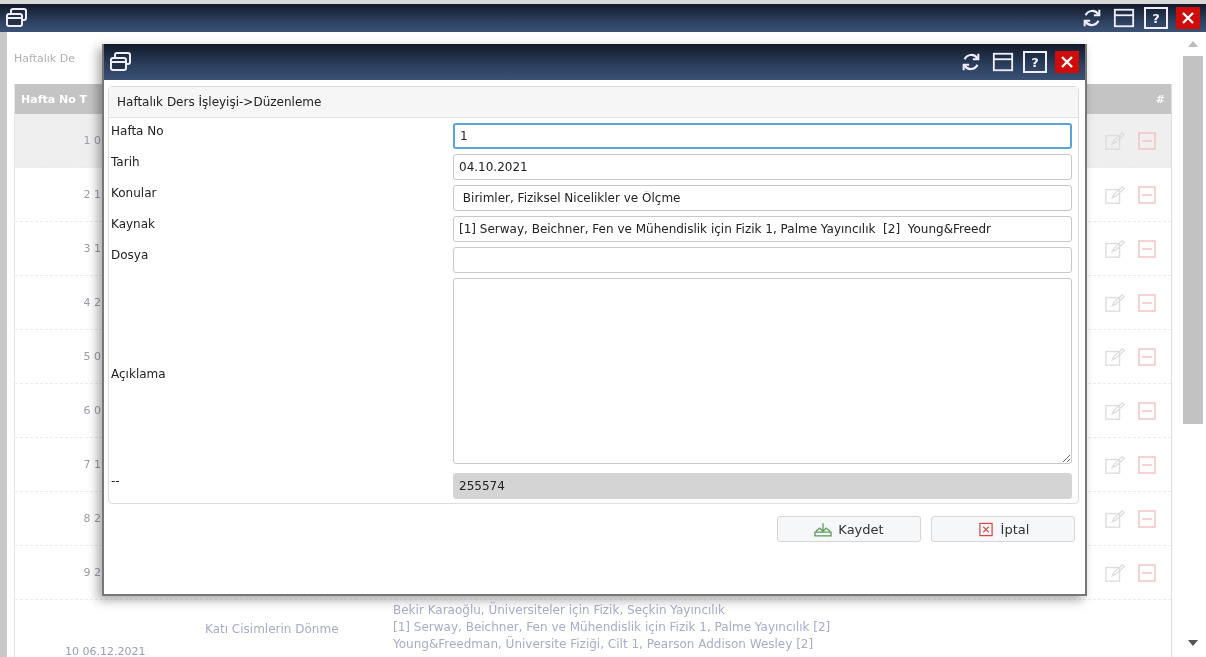 Image resolution: width=1206 pixels, height=657 pixels. What do you see at coordinates (823, 529) in the screenshot?
I see `tray-download-icon` at bounding box center [823, 529].